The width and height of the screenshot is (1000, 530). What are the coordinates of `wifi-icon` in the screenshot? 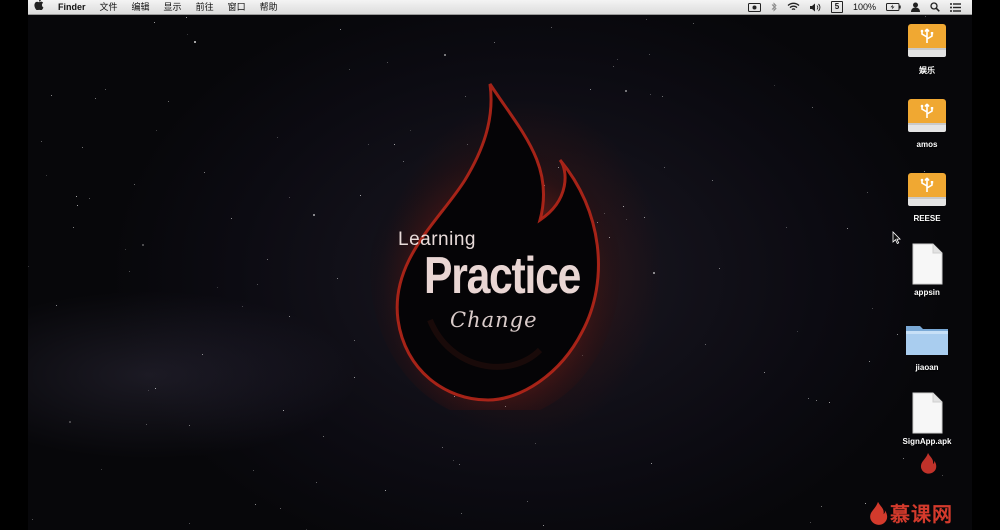 It's located at (793, 7).